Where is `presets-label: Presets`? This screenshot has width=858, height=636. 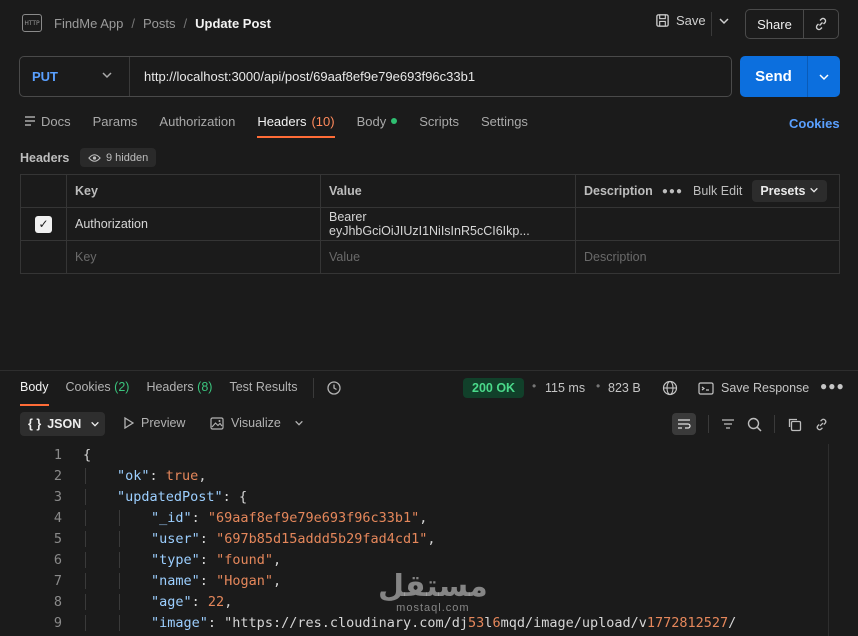
presets-label: Presets is located at coordinates (783, 191).